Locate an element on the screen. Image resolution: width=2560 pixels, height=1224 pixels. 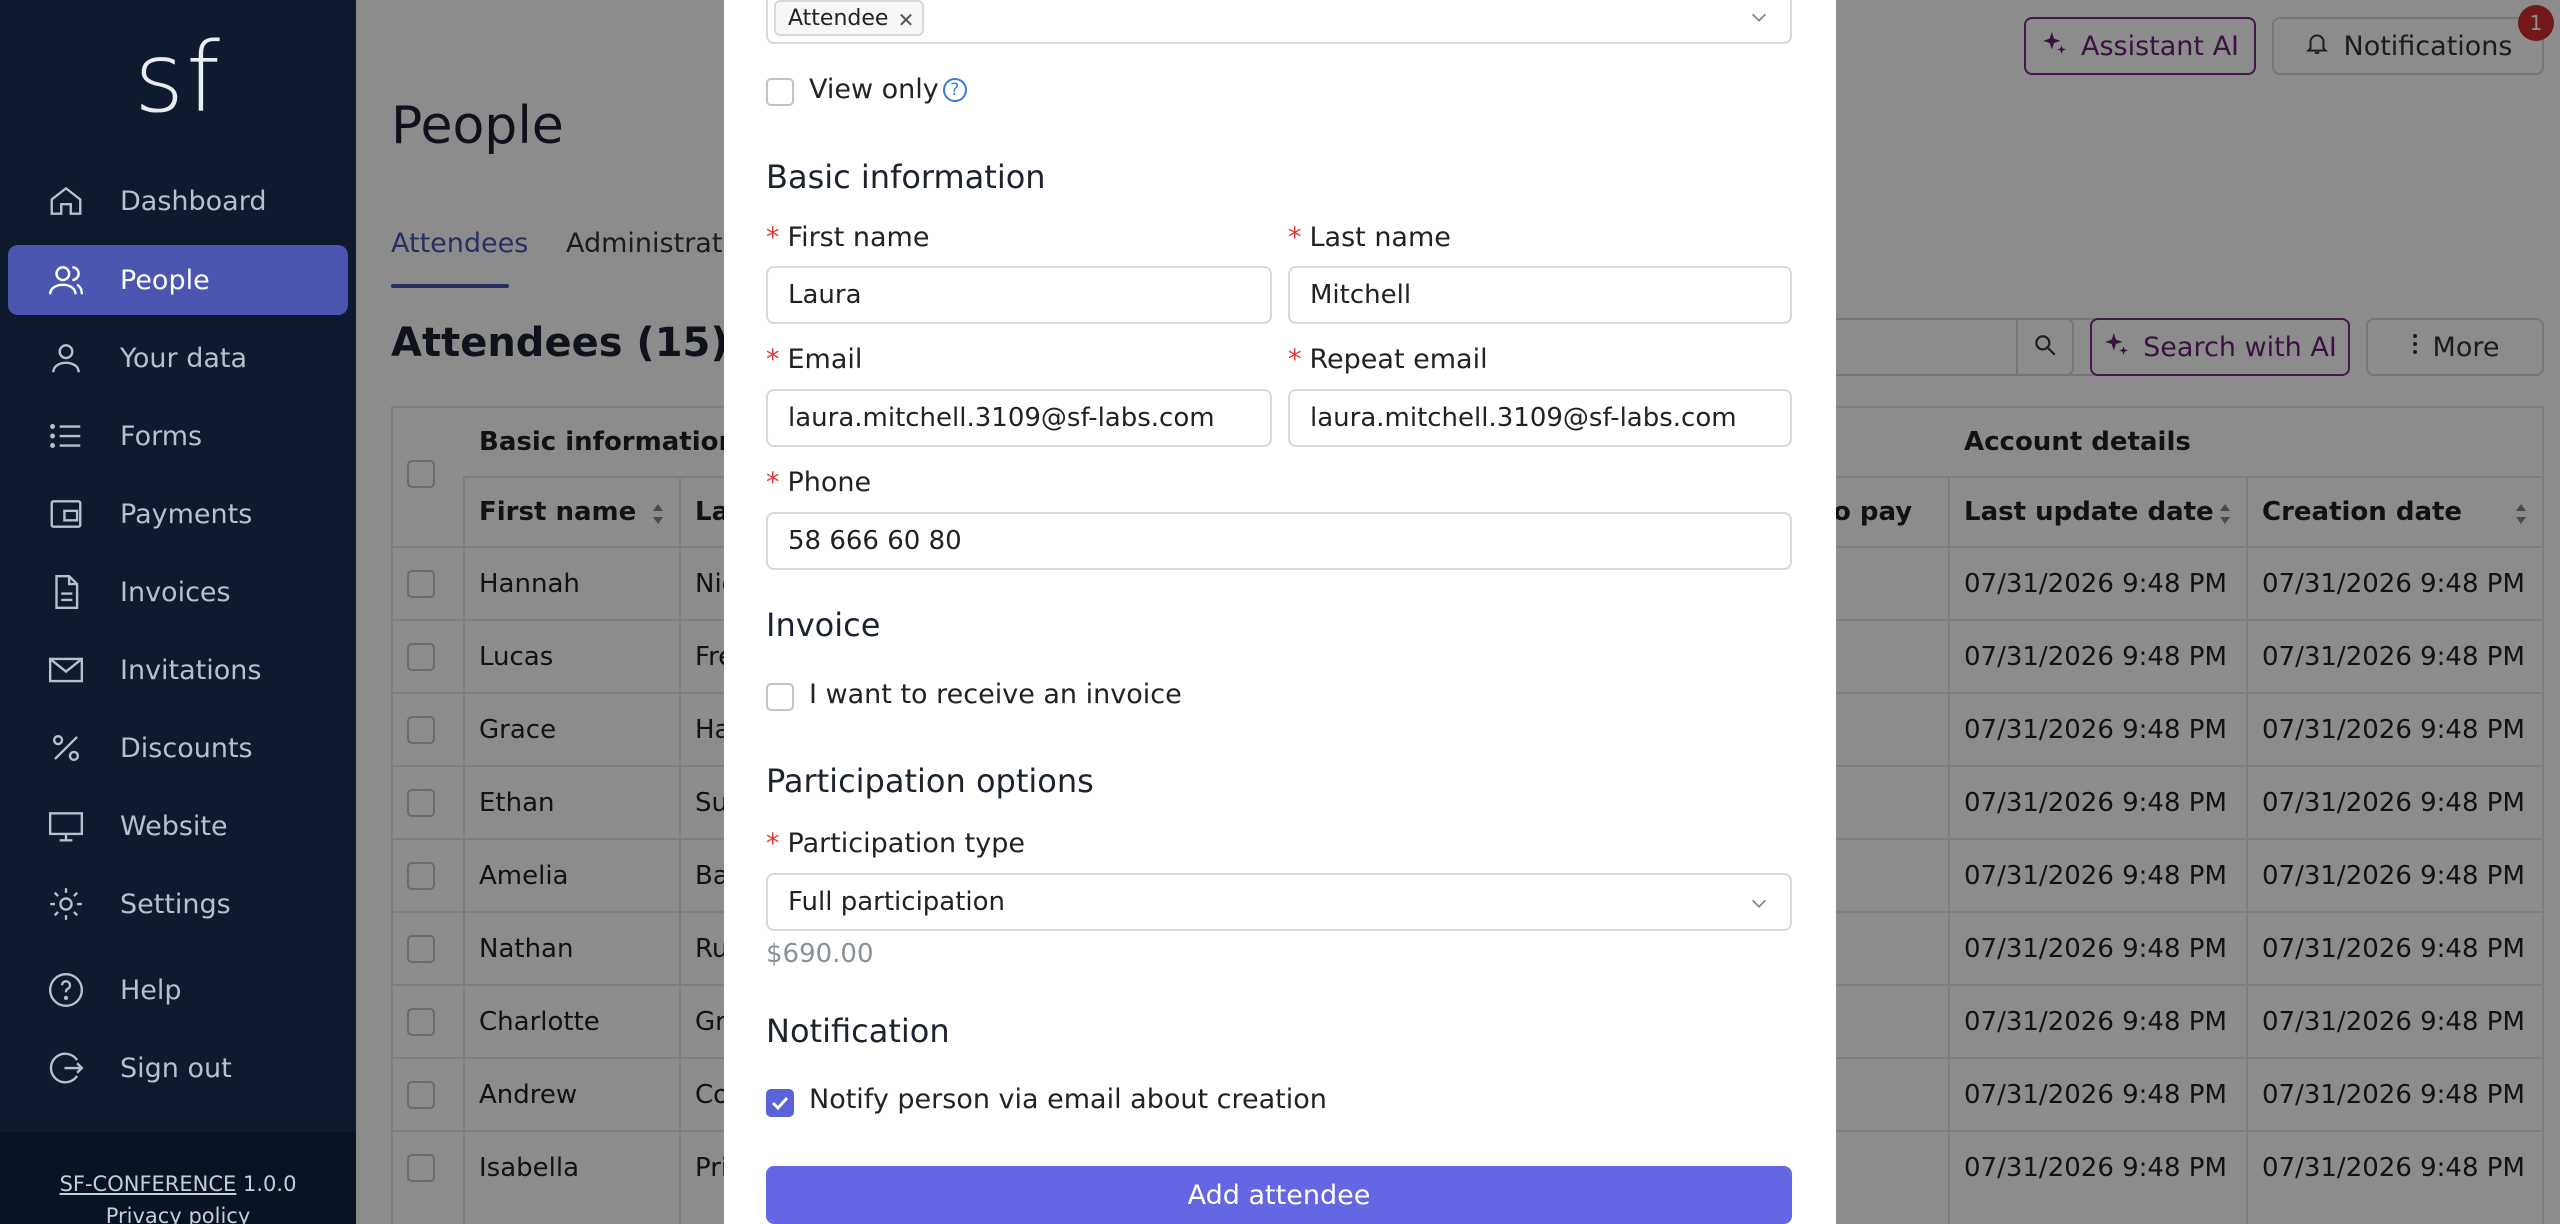
participation-type-select: Full participation is located at coordinates (1279, 902).